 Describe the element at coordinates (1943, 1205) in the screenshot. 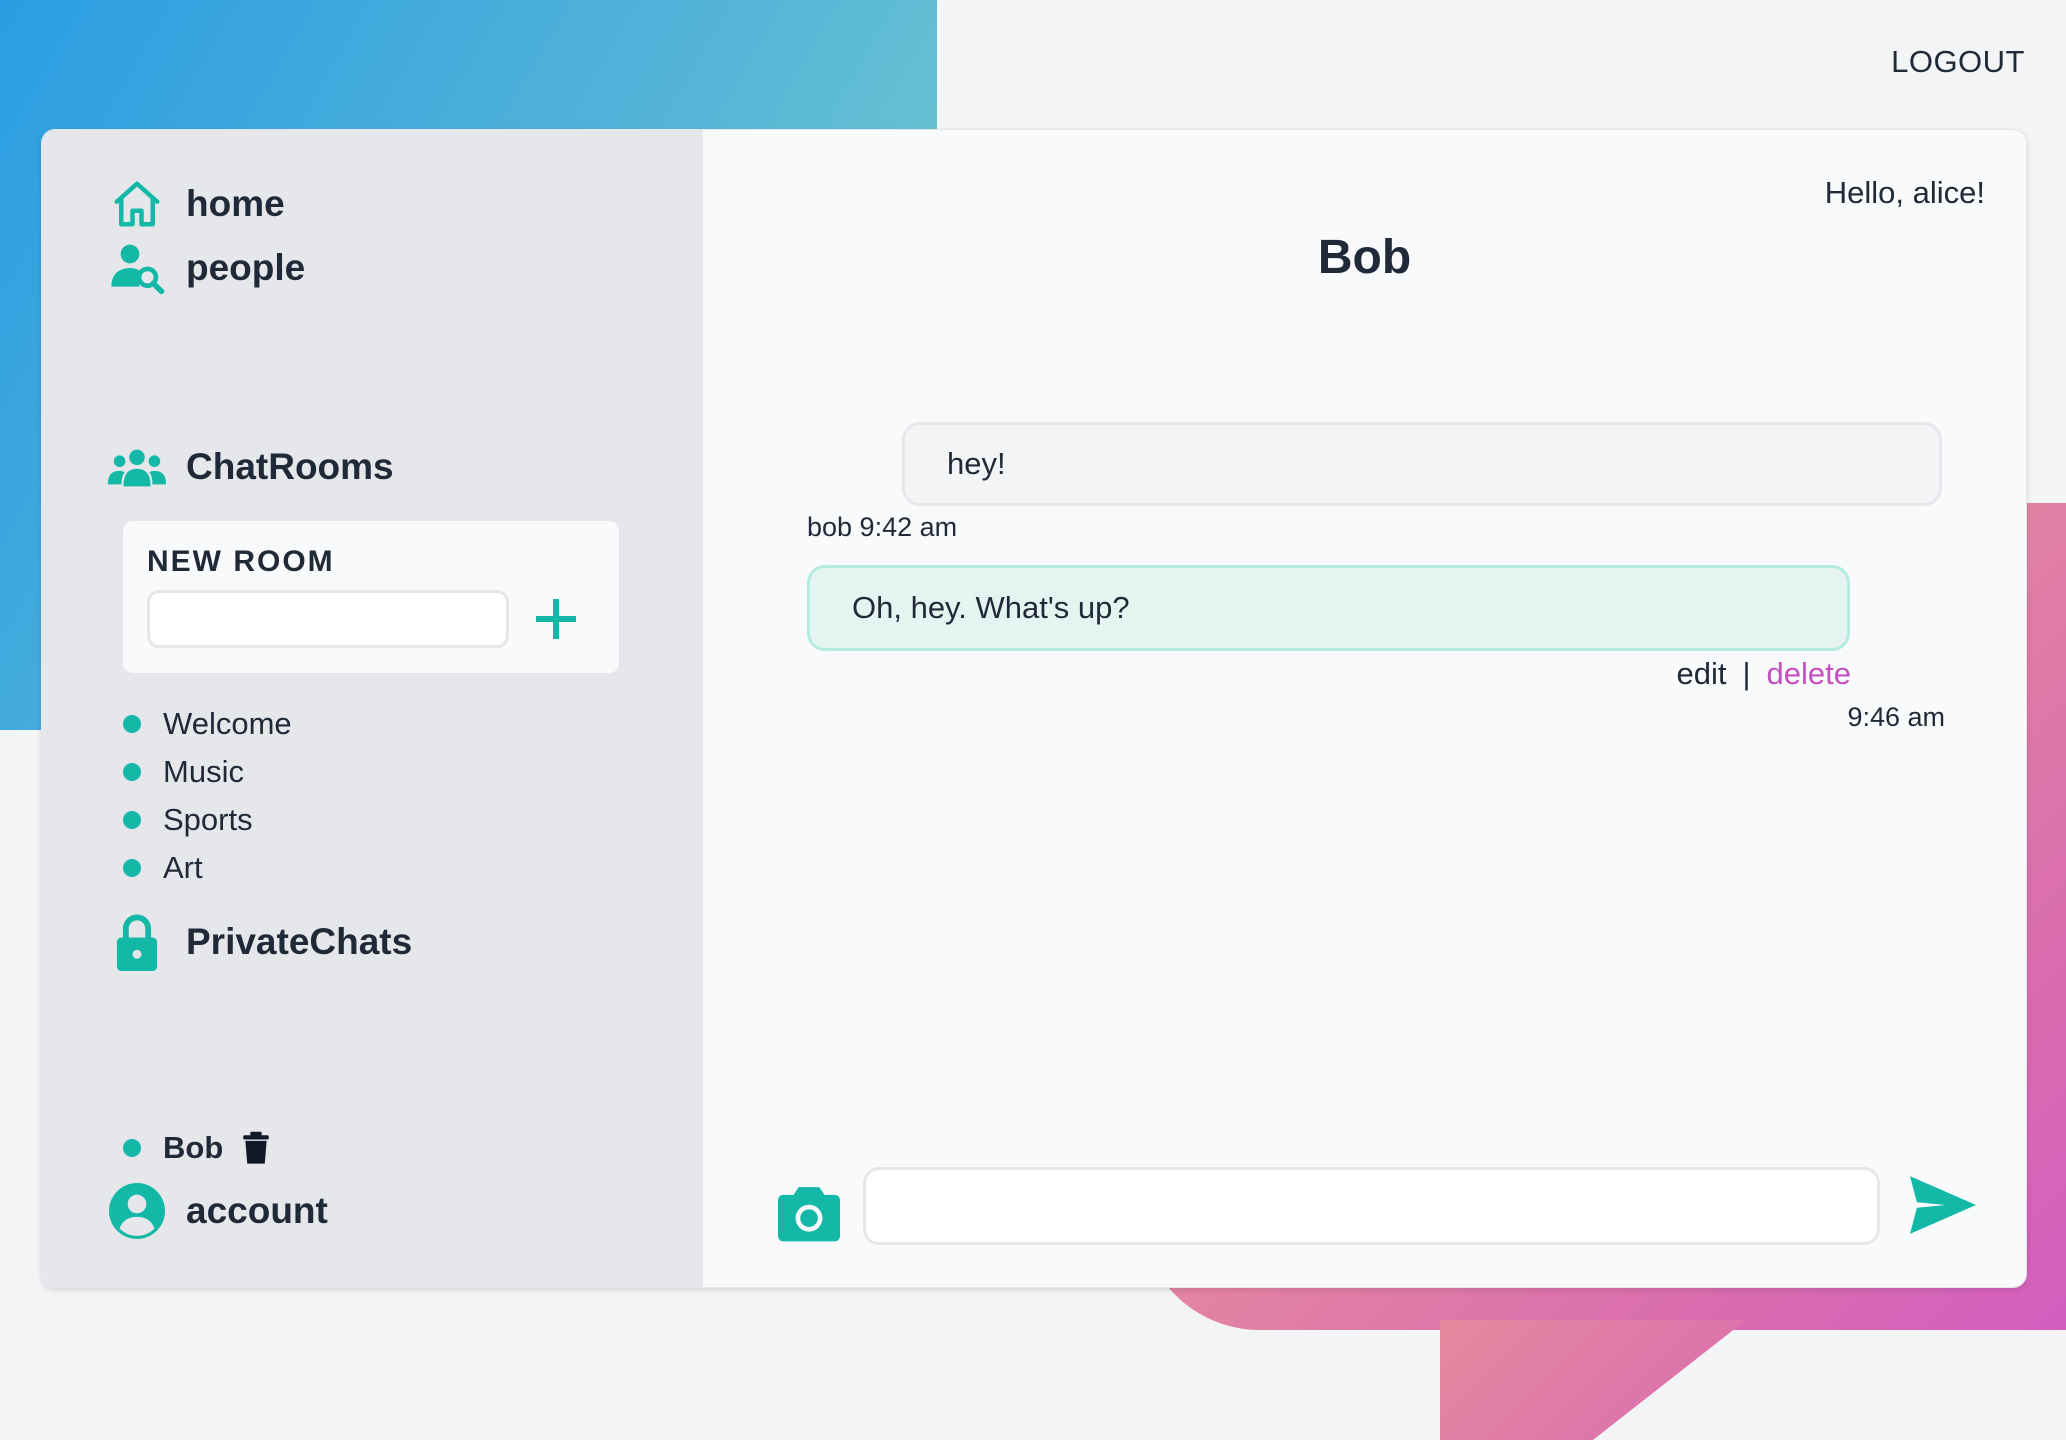

I see `send-icon` at that location.